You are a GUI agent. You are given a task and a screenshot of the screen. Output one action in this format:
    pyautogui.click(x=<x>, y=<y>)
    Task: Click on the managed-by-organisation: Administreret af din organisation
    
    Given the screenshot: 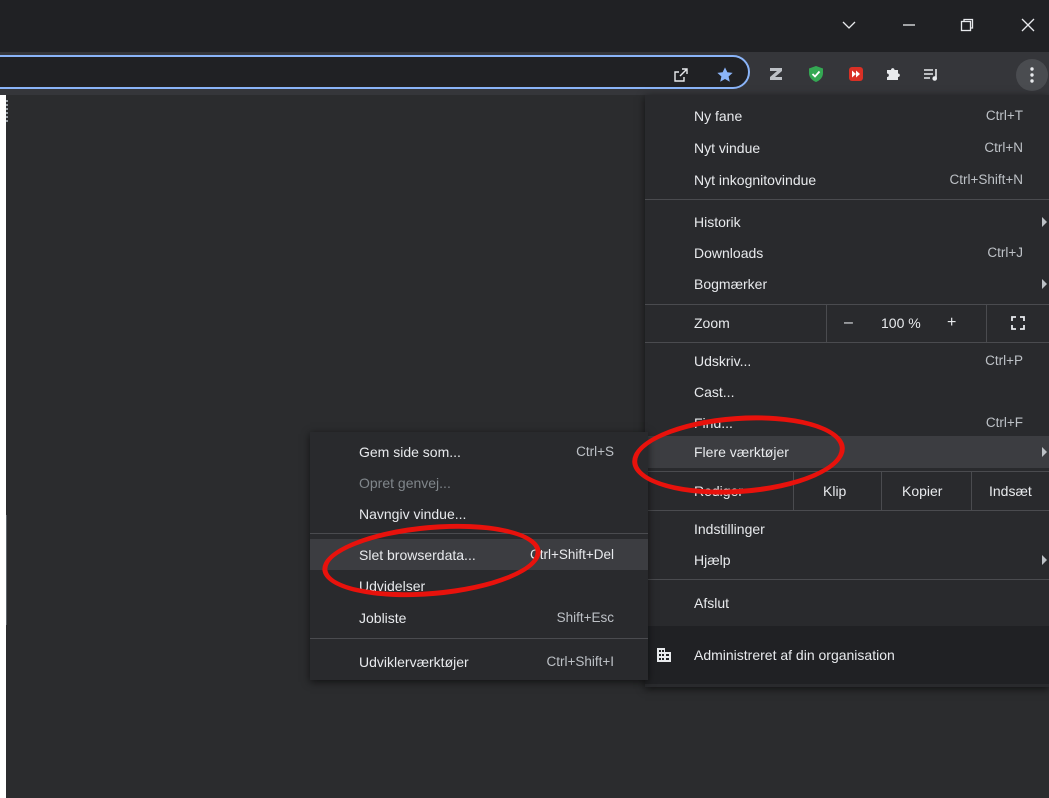 What is the action you would take?
    pyautogui.click(x=847, y=655)
    